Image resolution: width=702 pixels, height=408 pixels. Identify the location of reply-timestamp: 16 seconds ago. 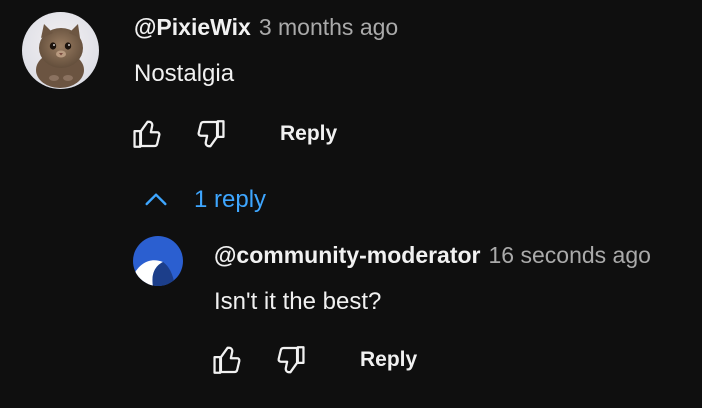
(570, 255).